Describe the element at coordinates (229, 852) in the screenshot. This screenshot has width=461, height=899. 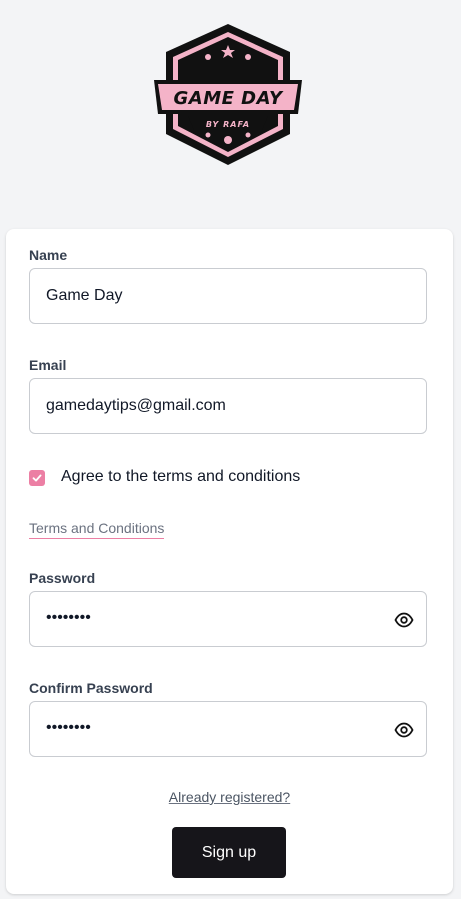
I see `sign-up-button: Sign up` at that location.